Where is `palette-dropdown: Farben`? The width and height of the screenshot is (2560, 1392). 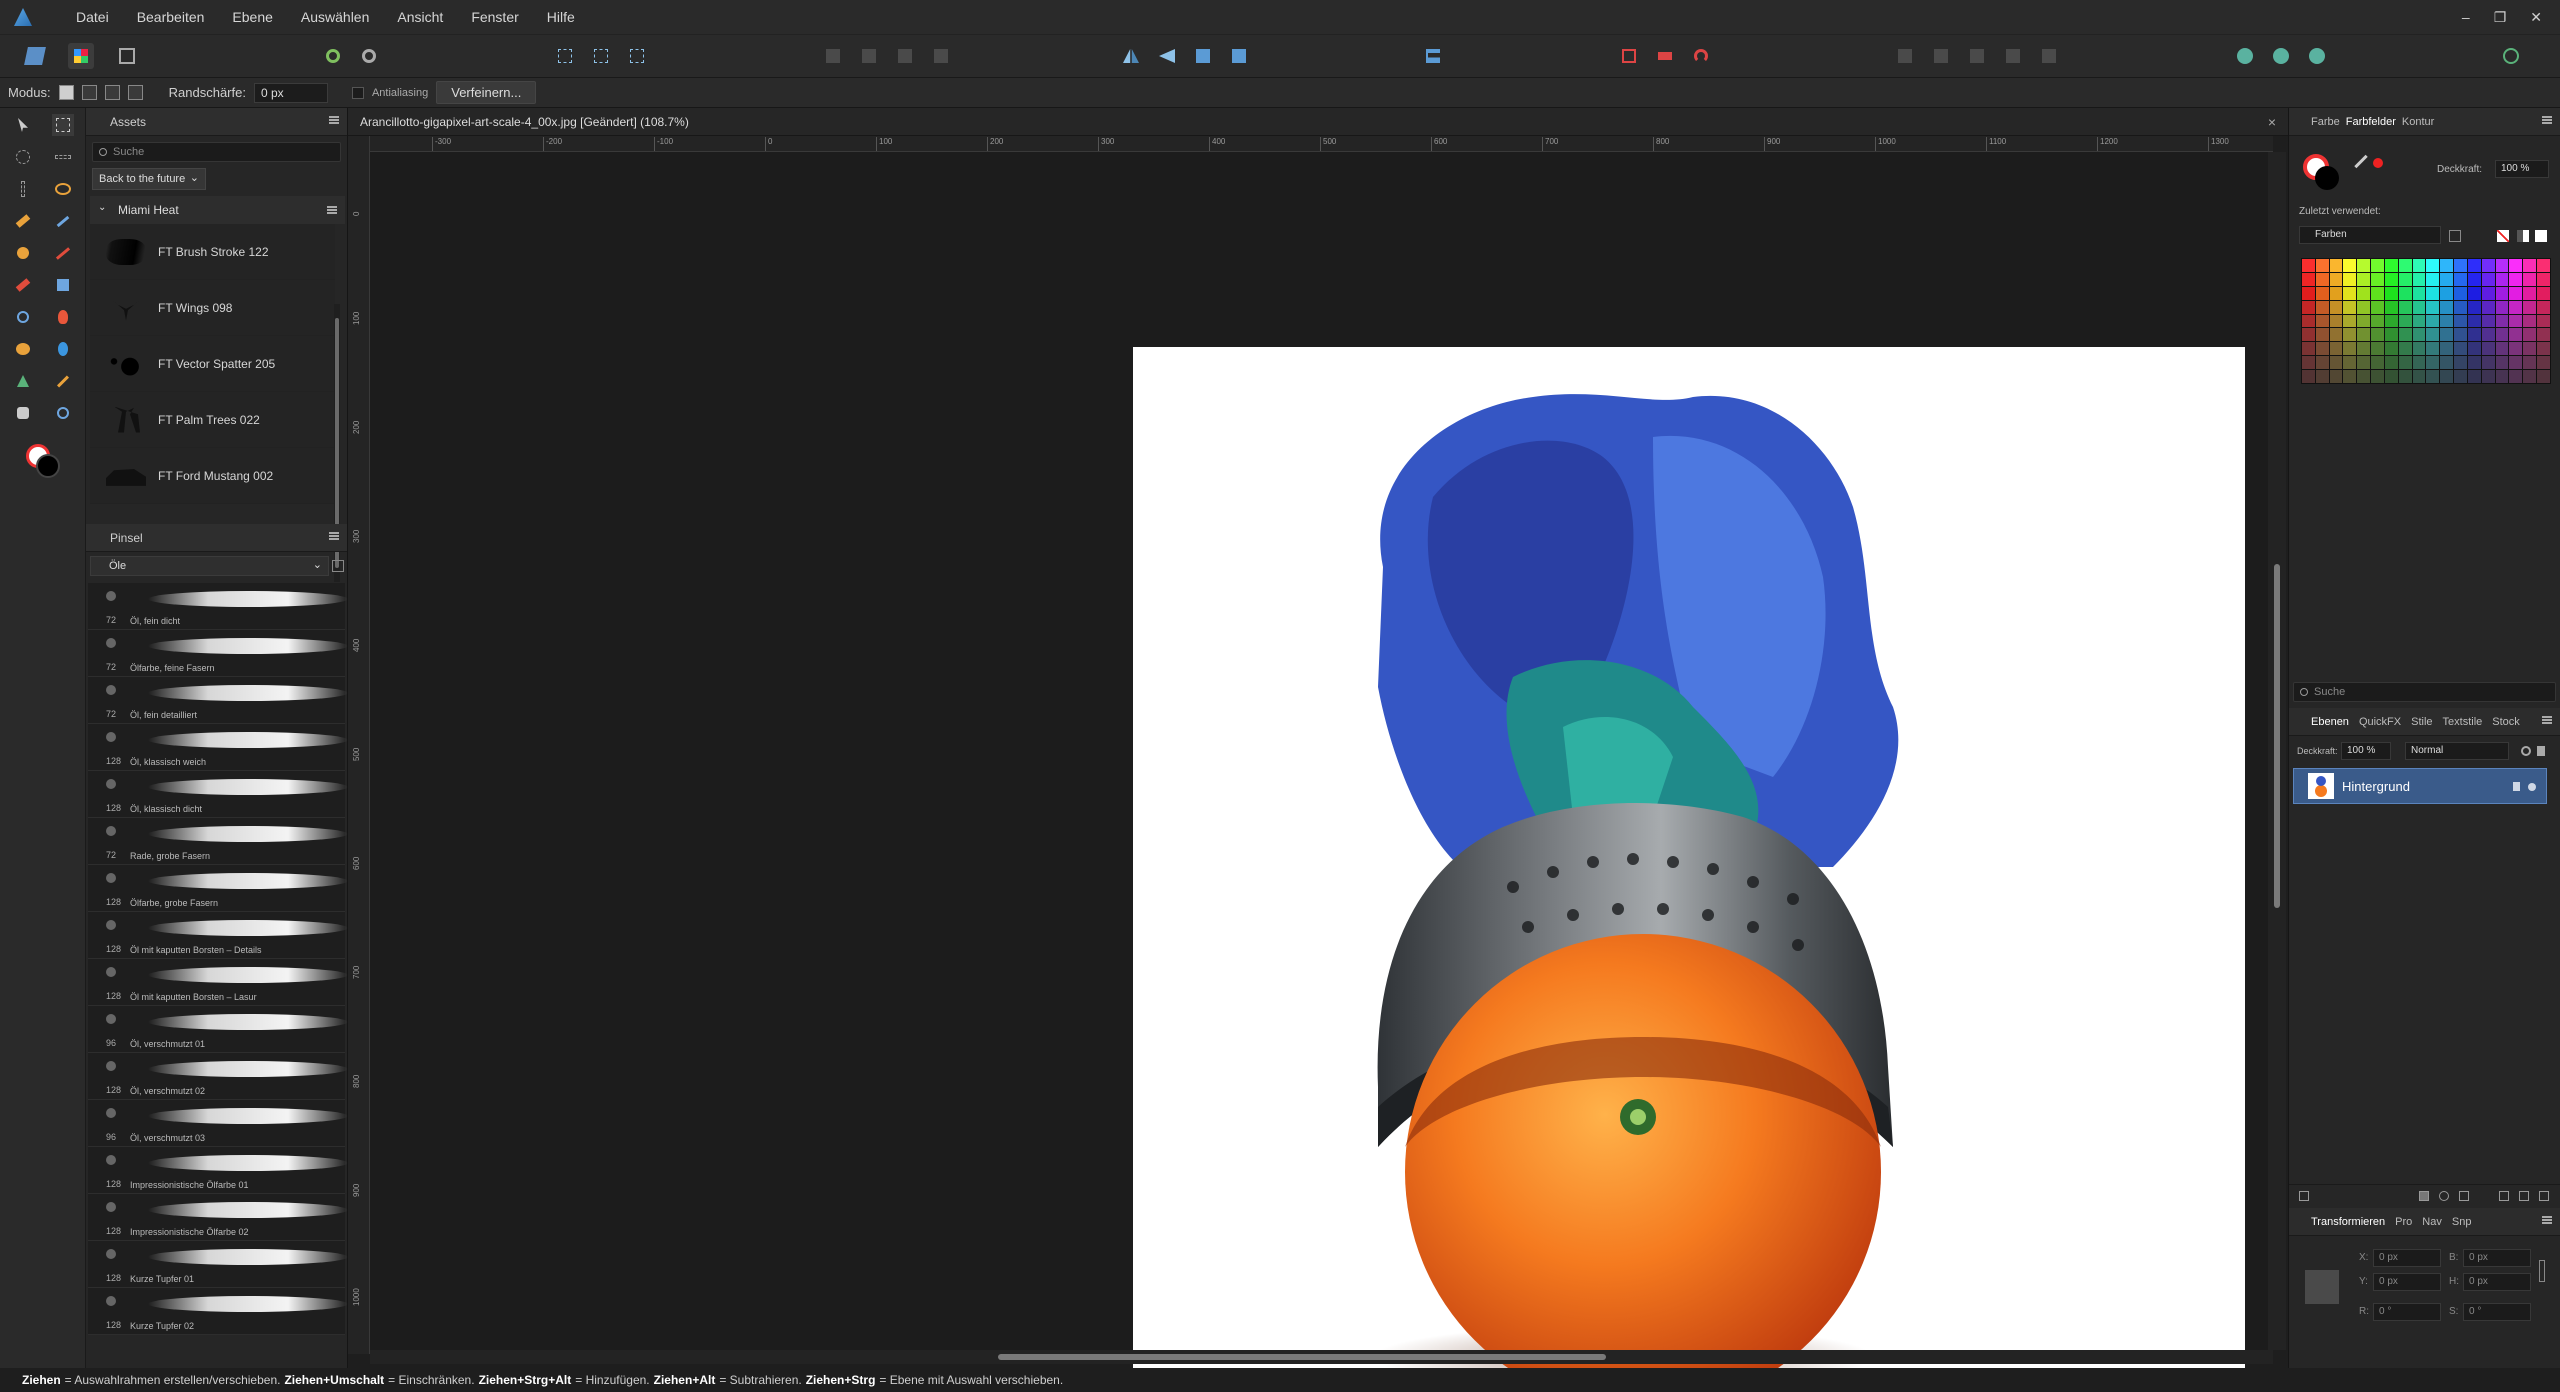 palette-dropdown: Farben is located at coordinates (2370, 235).